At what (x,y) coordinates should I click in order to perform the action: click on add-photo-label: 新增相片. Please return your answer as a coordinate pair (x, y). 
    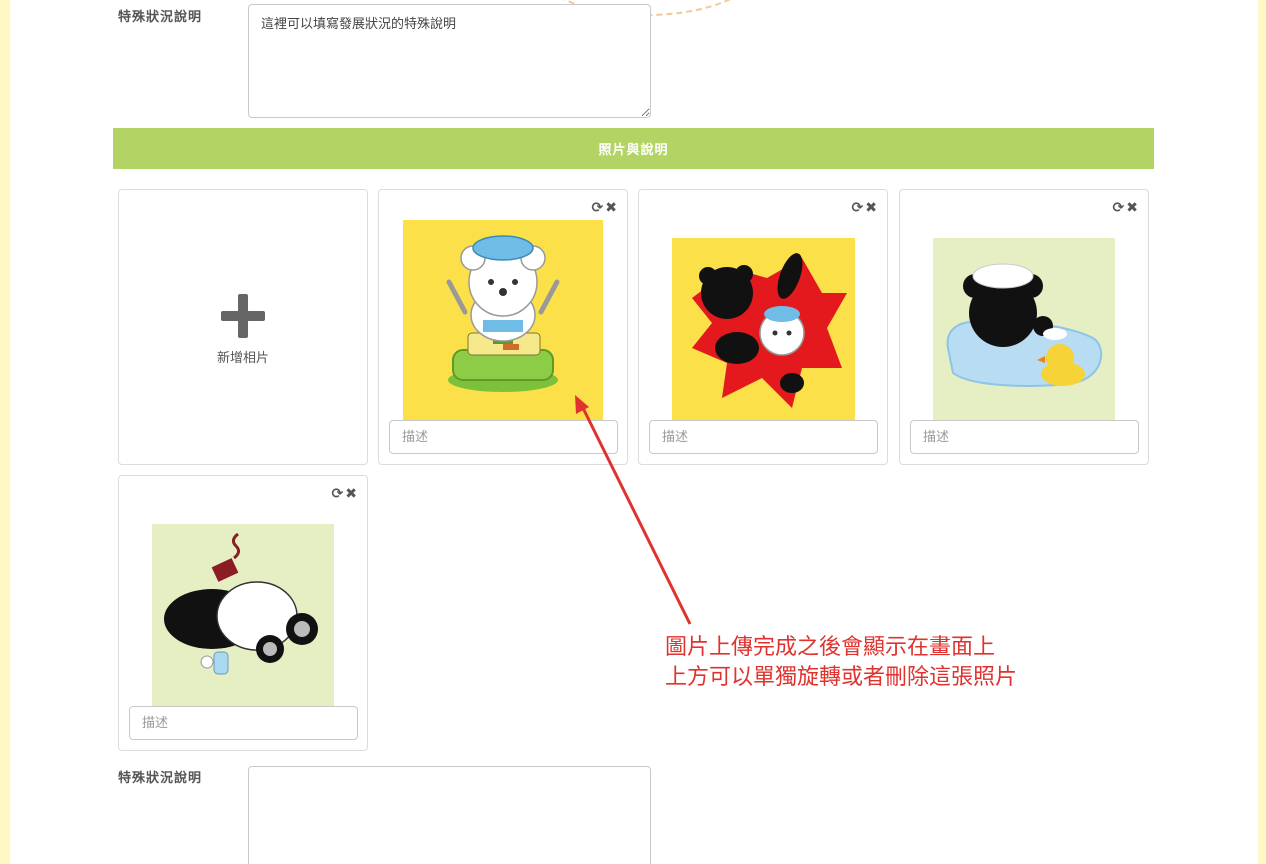
    Looking at the image, I should click on (242, 358).